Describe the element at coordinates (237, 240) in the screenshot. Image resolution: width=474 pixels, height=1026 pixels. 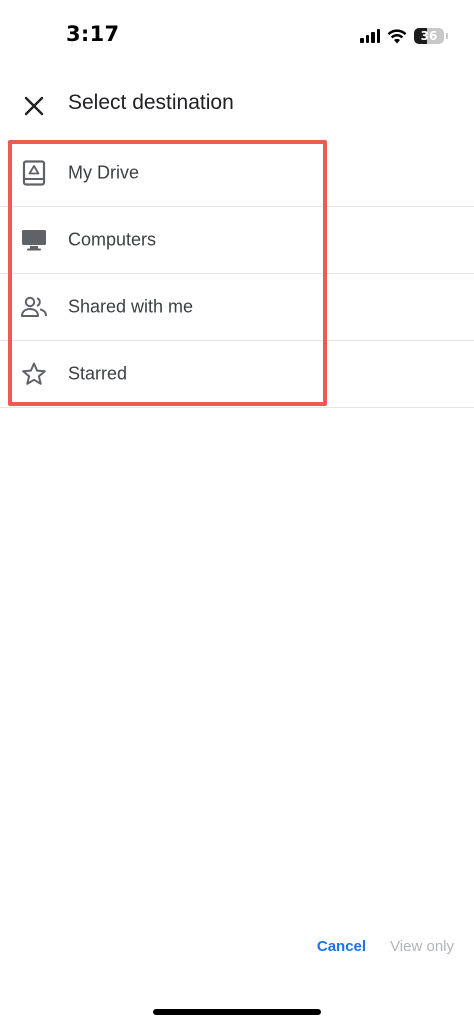
I see `destination-item-computers: Computers` at that location.